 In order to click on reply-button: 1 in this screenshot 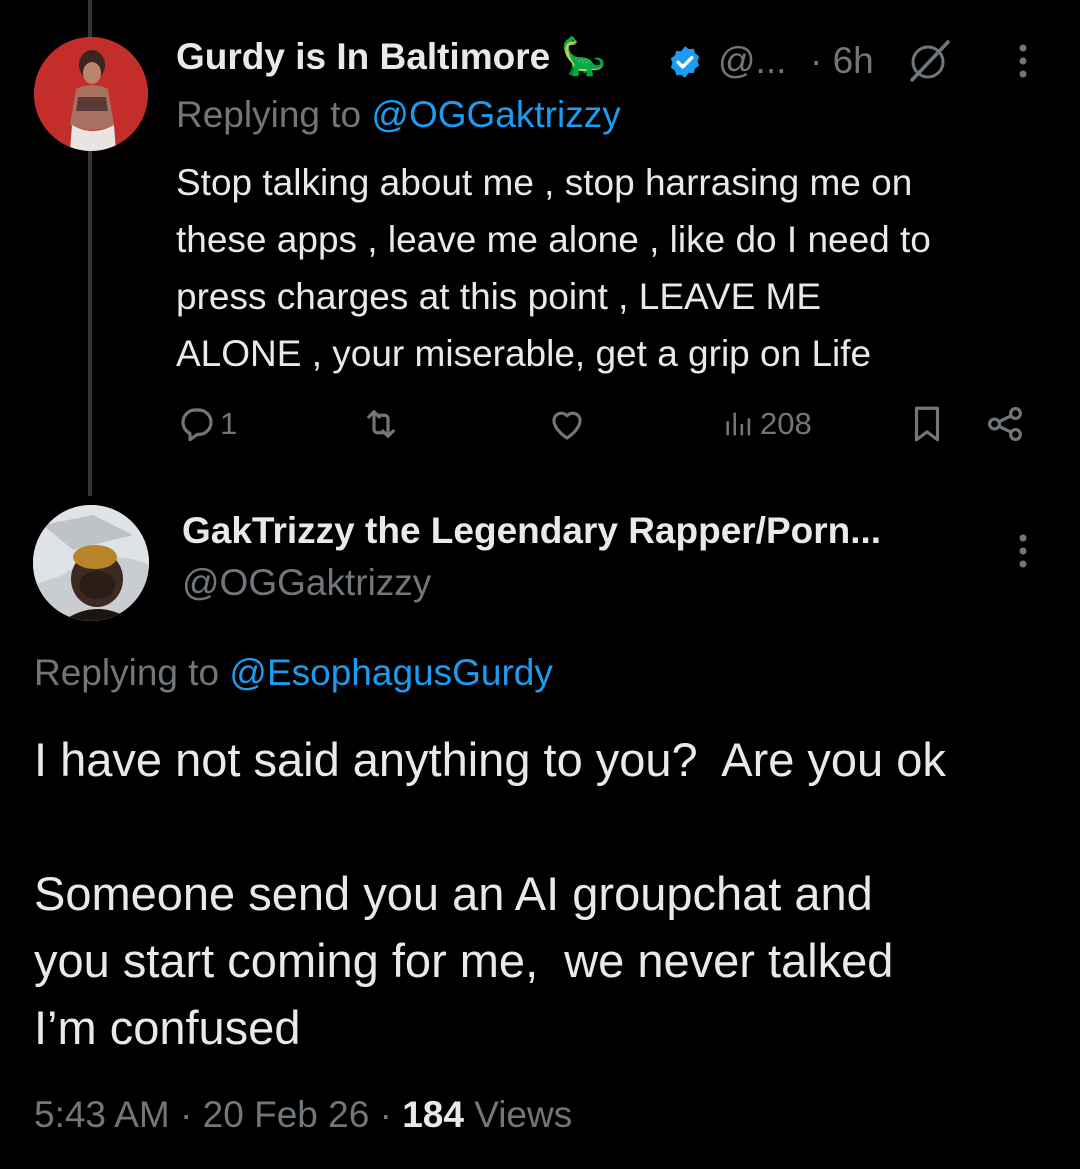, I will do `click(206, 424)`.